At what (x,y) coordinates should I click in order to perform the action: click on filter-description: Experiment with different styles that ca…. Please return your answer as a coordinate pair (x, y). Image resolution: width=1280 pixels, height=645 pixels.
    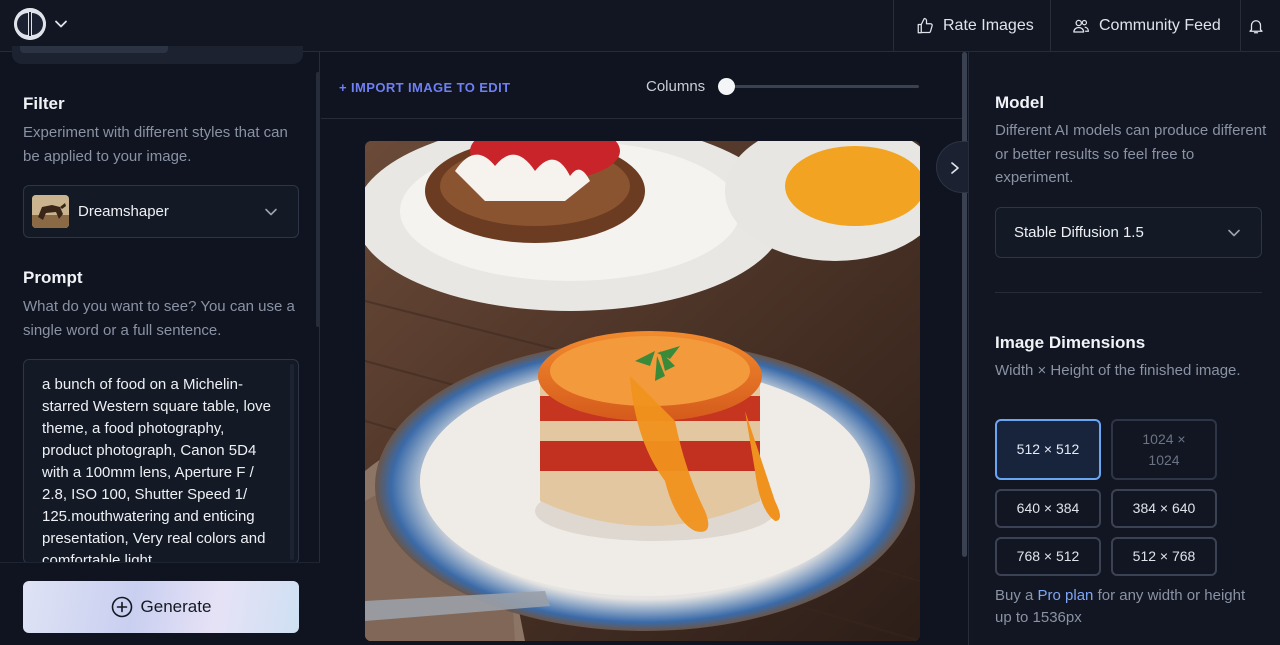
    Looking at the image, I should click on (155, 144).